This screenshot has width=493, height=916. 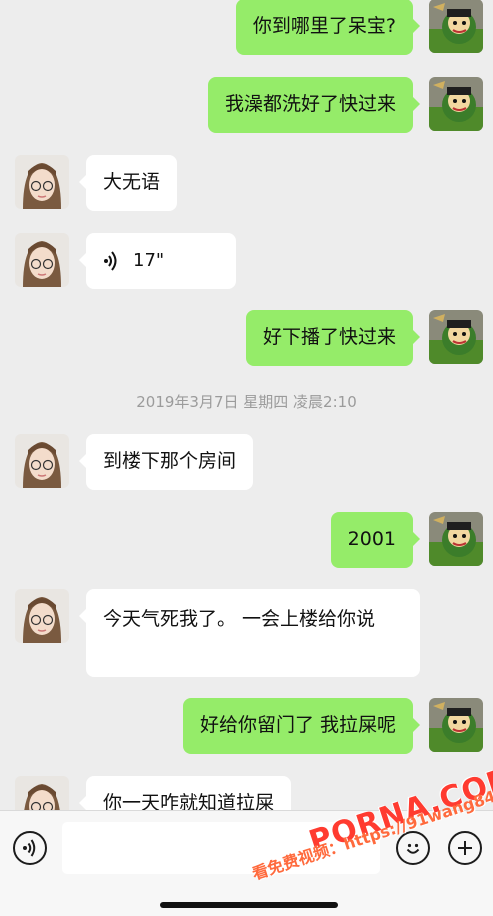 What do you see at coordinates (375, 540) in the screenshot?
I see `message-bubble-out: 2001` at bounding box center [375, 540].